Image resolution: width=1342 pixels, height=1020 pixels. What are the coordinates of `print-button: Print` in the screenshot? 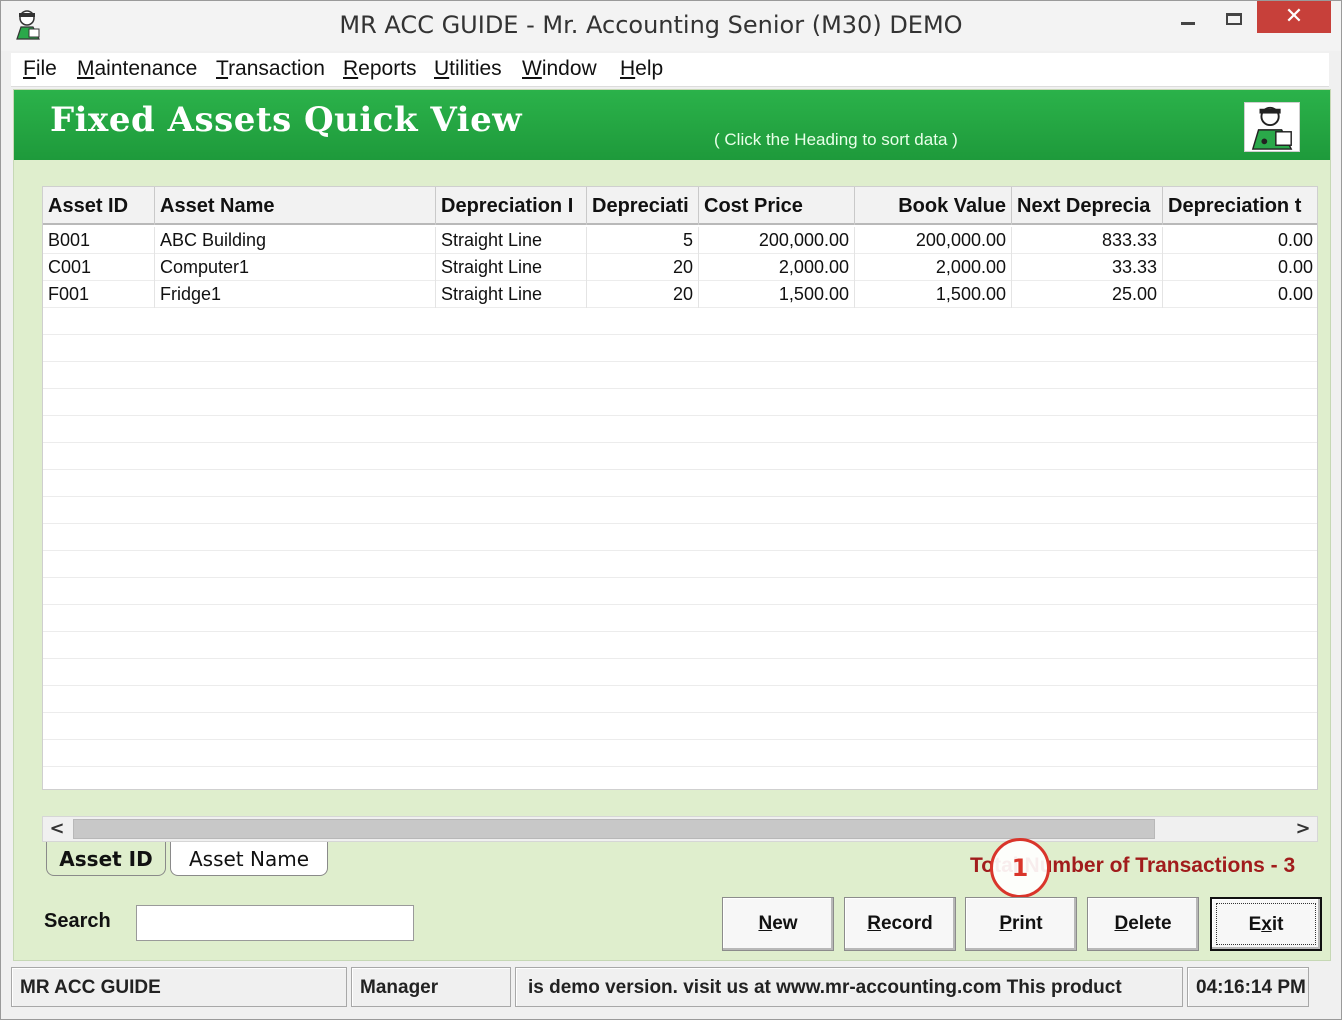 It's located at (1021, 924).